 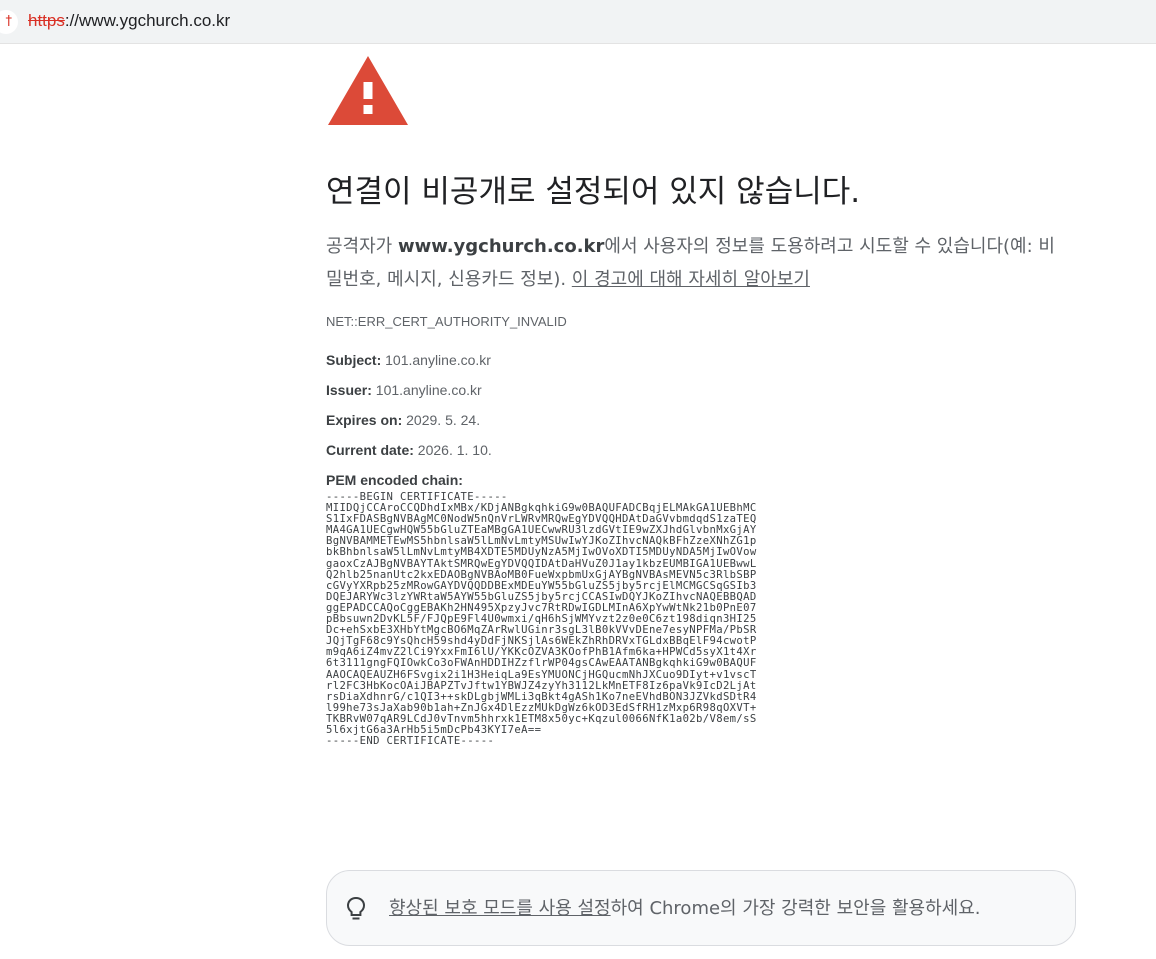 What do you see at coordinates (364, 420) in the screenshot?
I see `cert-expires-label: Expires on:` at bounding box center [364, 420].